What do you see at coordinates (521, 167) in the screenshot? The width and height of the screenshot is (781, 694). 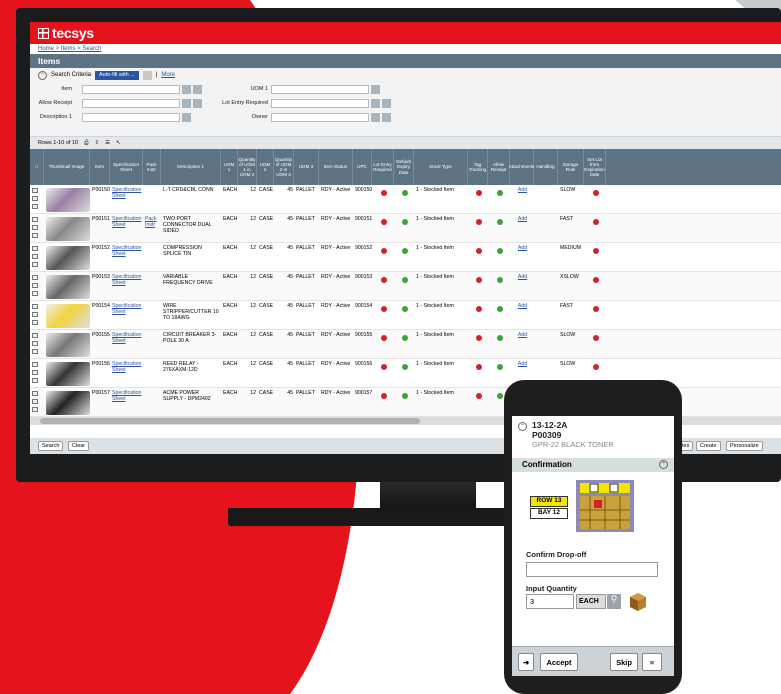 I see `column-header: Attachments` at bounding box center [521, 167].